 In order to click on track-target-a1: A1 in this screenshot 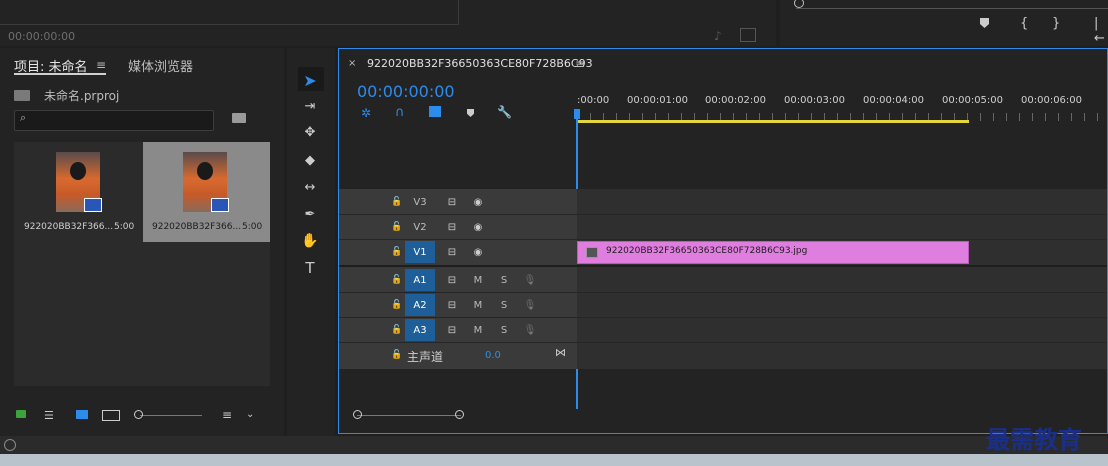, I will do `click(420, 280)`.